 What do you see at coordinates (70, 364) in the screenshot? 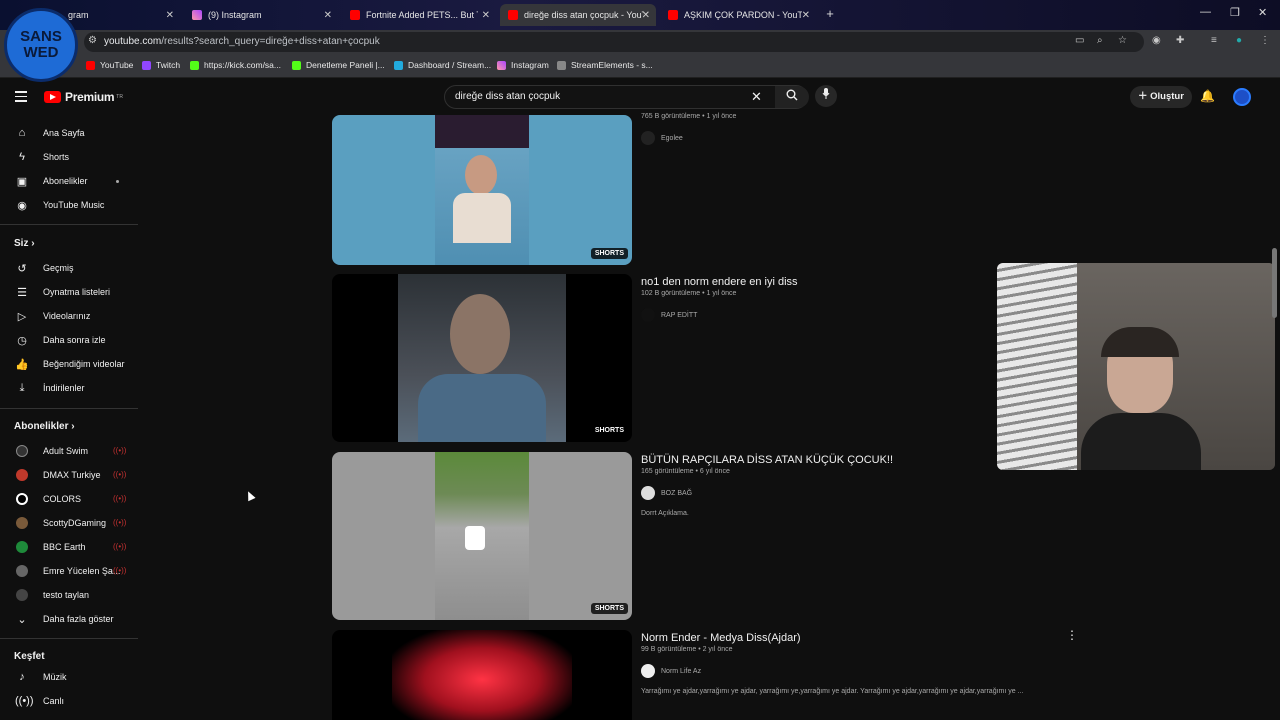
I see `sidebar-item-liked-videos: 👍 Beğendiğim videolar` at bounding box center [70, 364].